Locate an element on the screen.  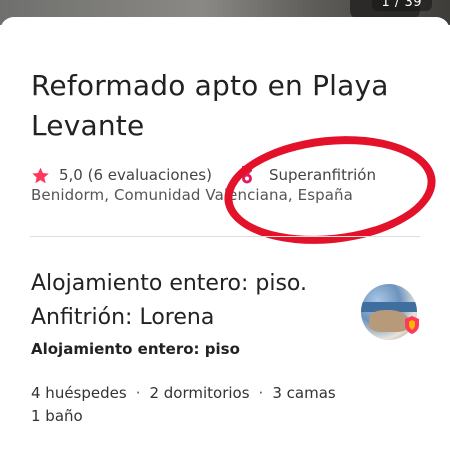
avatar-rock is located at coordinates (389, 321).